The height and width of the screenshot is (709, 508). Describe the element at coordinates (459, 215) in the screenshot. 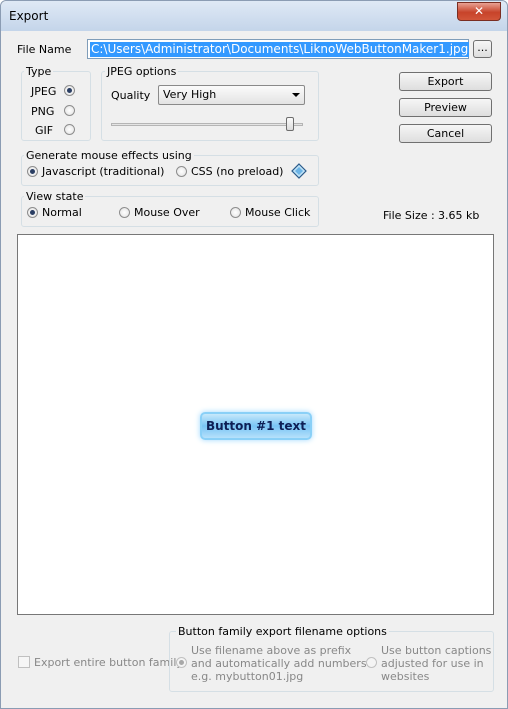

I see `file-size-value: 3.65 kb` at that location.